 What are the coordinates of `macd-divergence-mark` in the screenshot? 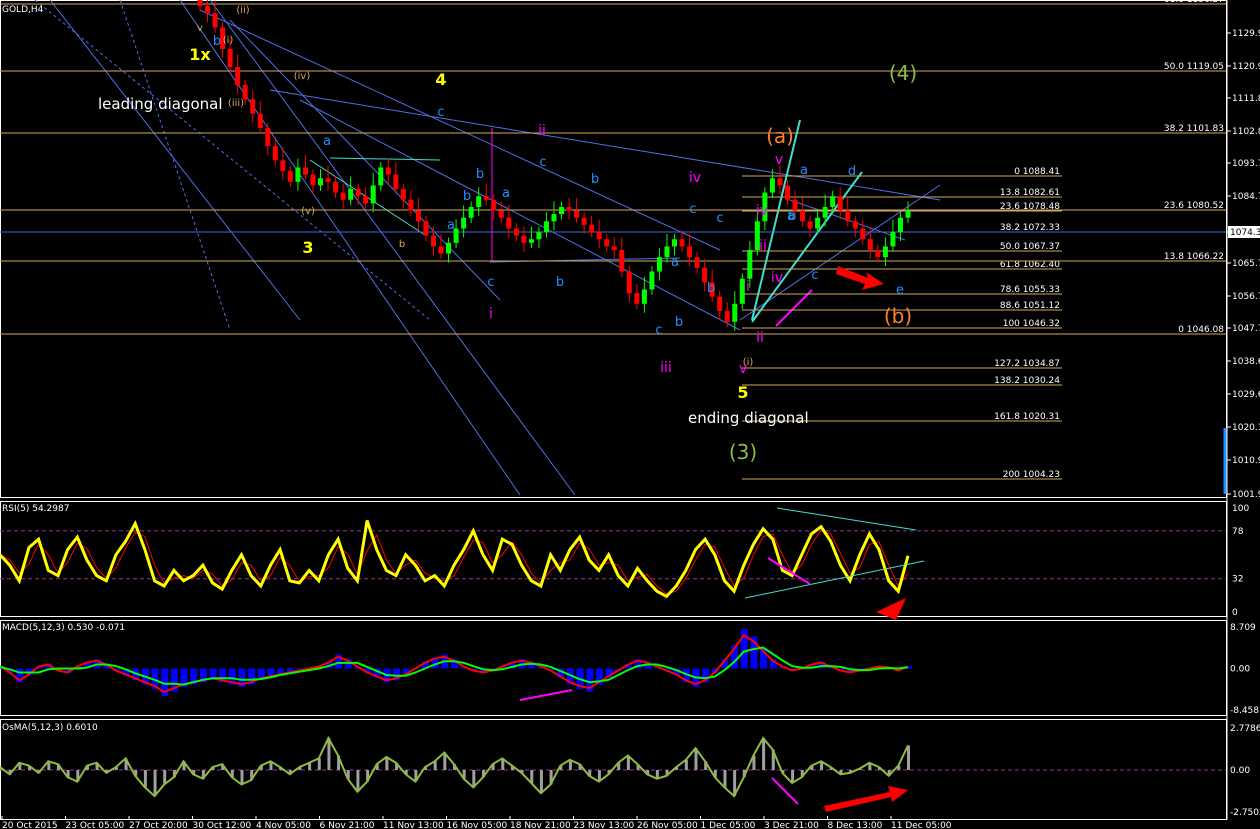 It's located at (546, 695).